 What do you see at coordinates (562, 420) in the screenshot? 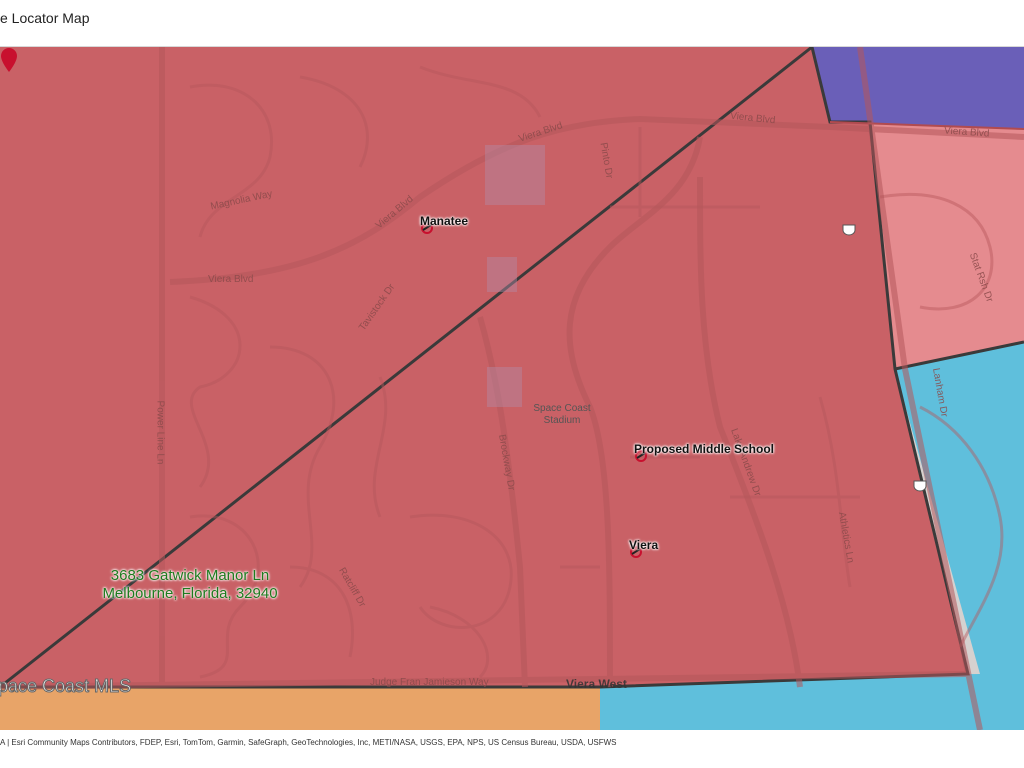
I see `poi-stadium-line2: Stadium` at bounding box center [562, 420].